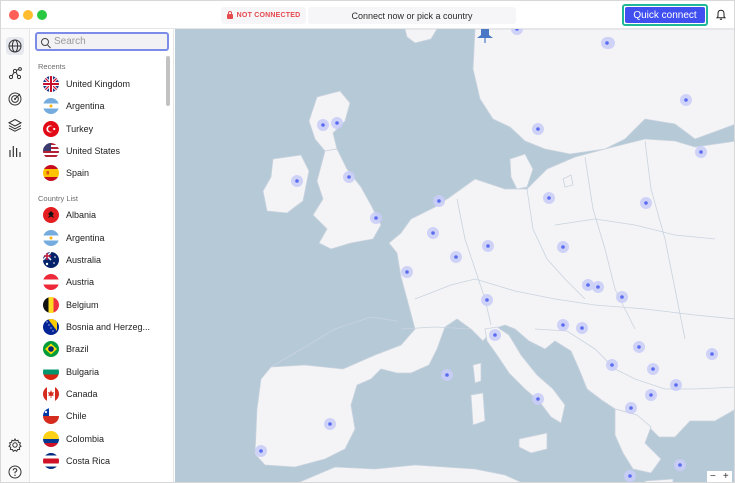 Image resolution: width=735 pixels, height=483 pixels. What do you see at coordinates (726, 476) in the screenshot?
I see `zoom-in-button: +` at bounding box center [726, 476].